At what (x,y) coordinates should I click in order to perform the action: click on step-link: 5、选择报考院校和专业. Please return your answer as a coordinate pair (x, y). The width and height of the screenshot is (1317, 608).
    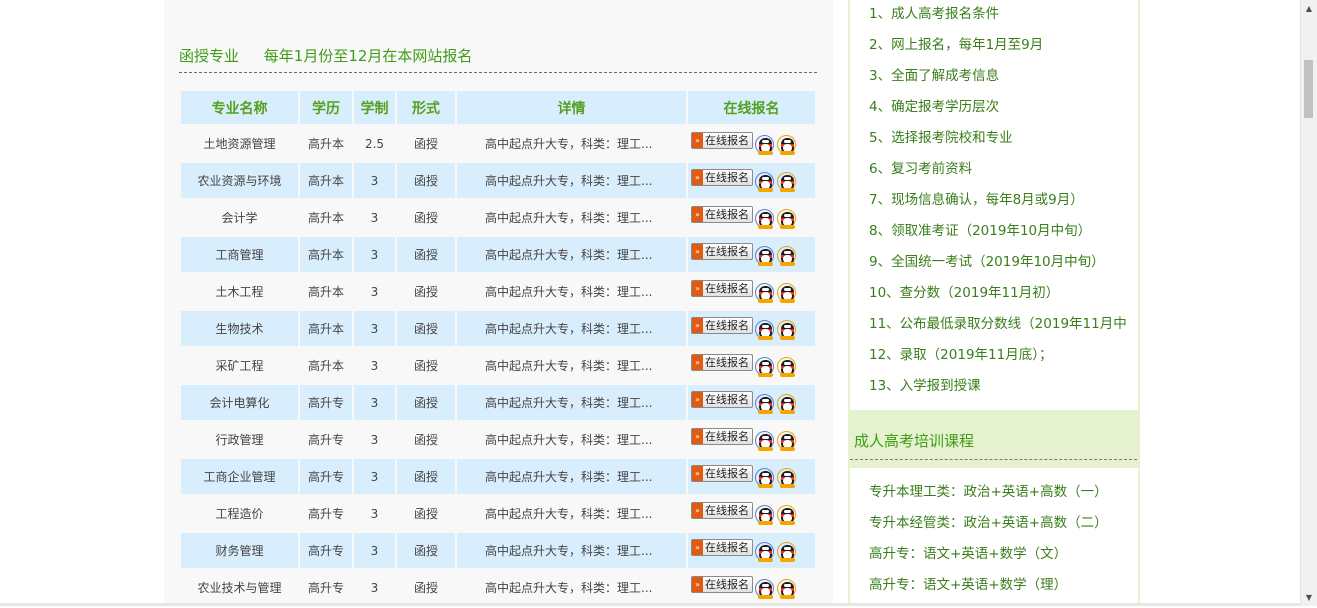
    Looking at the image, I should click on (941, 138).